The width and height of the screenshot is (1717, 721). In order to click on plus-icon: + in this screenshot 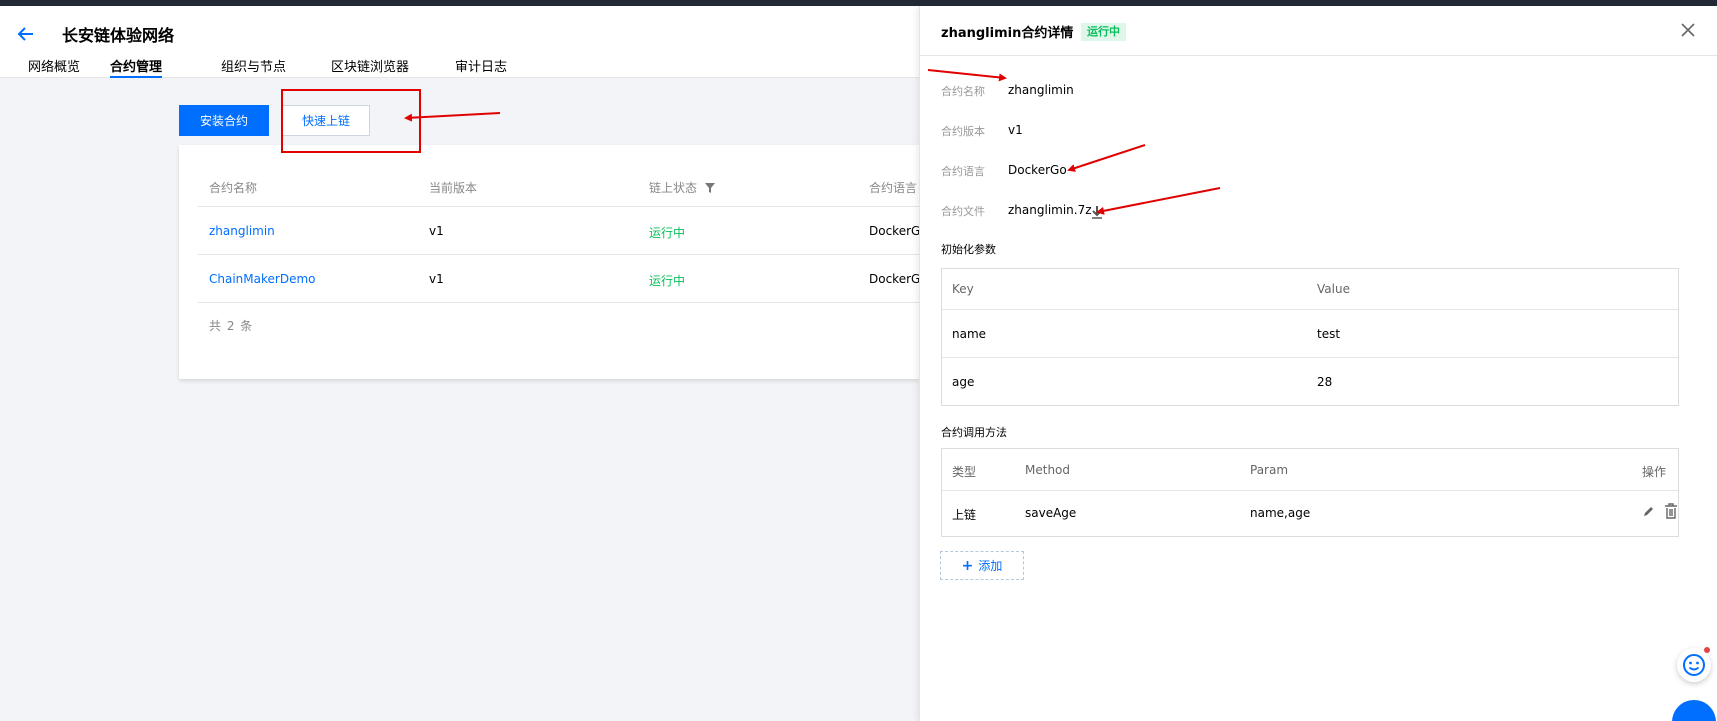, I will do `click(967, 565)`.